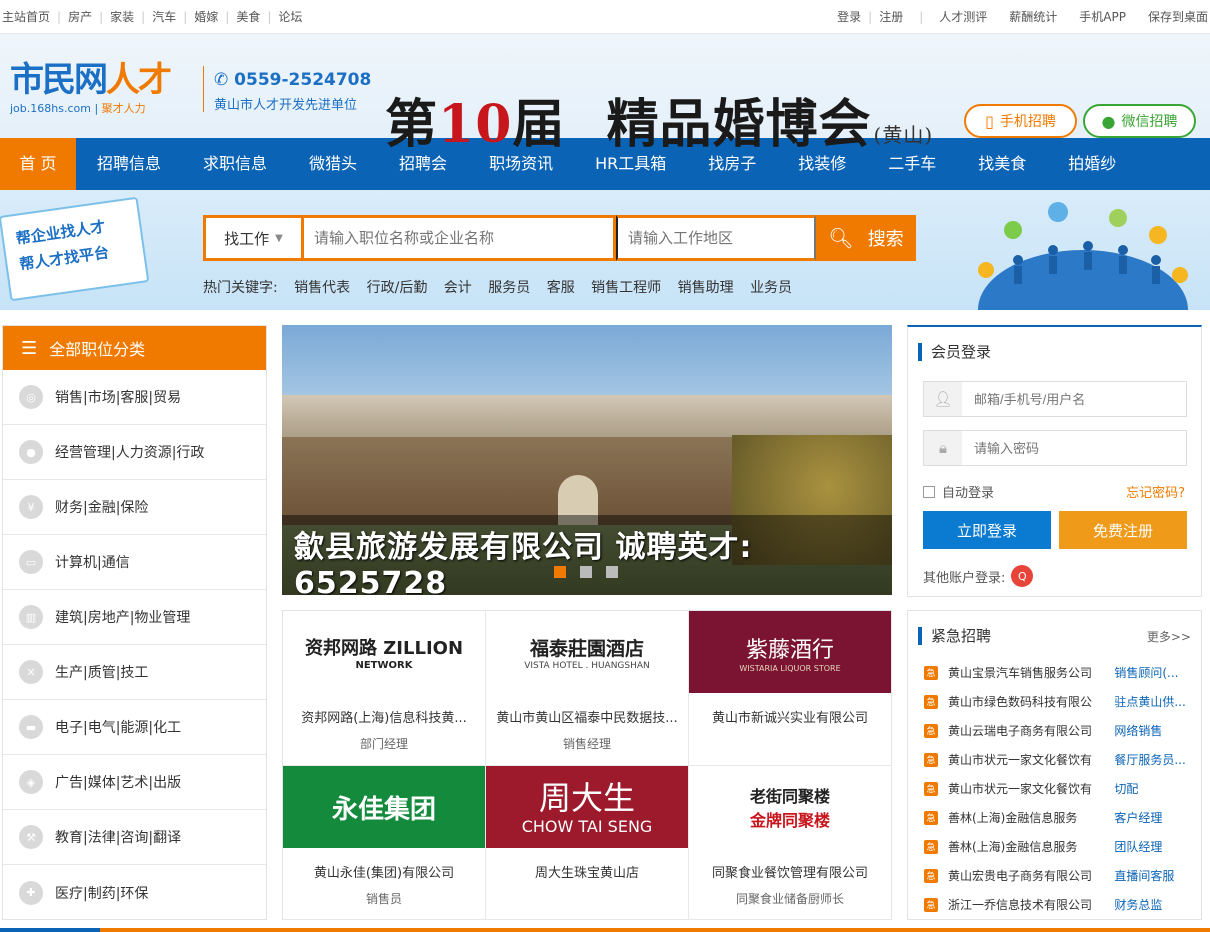 This screenshot has width=1210, height=932. What do you see at coordinates (771, 288) in the screenshot?
I see `hot-keyword: 业务员` at bounding box center [771, 288].